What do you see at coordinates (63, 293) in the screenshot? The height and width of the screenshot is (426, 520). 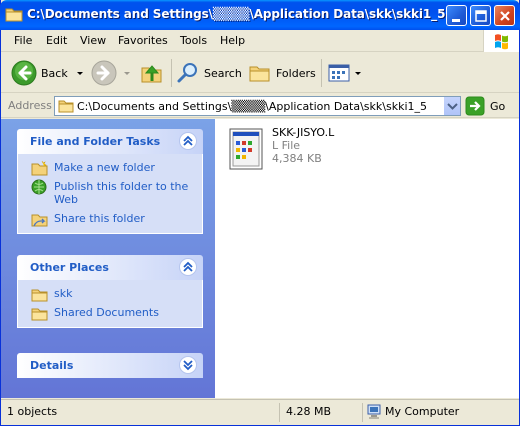 I see `place-label: skk` at bounding box center [63, 293].